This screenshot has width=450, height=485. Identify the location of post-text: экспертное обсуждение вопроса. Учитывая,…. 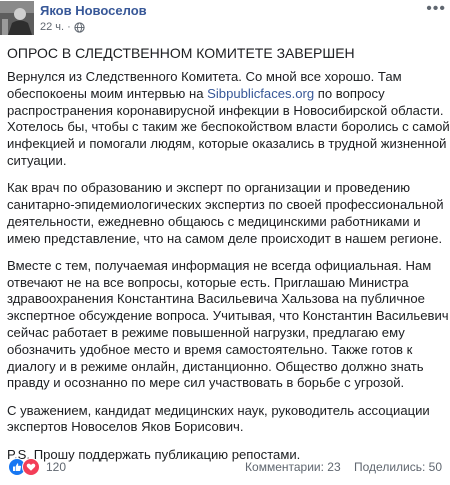
(228, 316).